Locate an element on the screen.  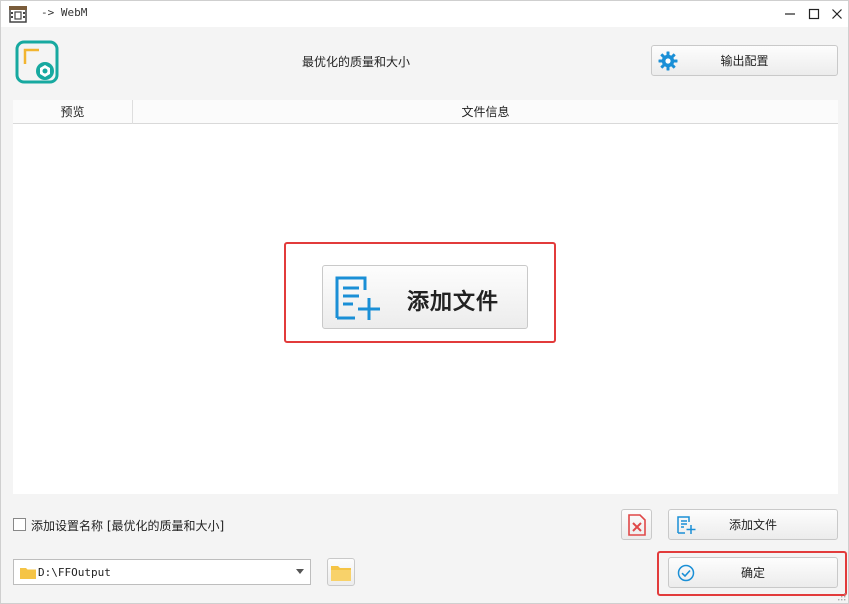
add-preset-name-label: 添加设置名称 [最优化的质量和大小] is located at coordinates (128, 526).